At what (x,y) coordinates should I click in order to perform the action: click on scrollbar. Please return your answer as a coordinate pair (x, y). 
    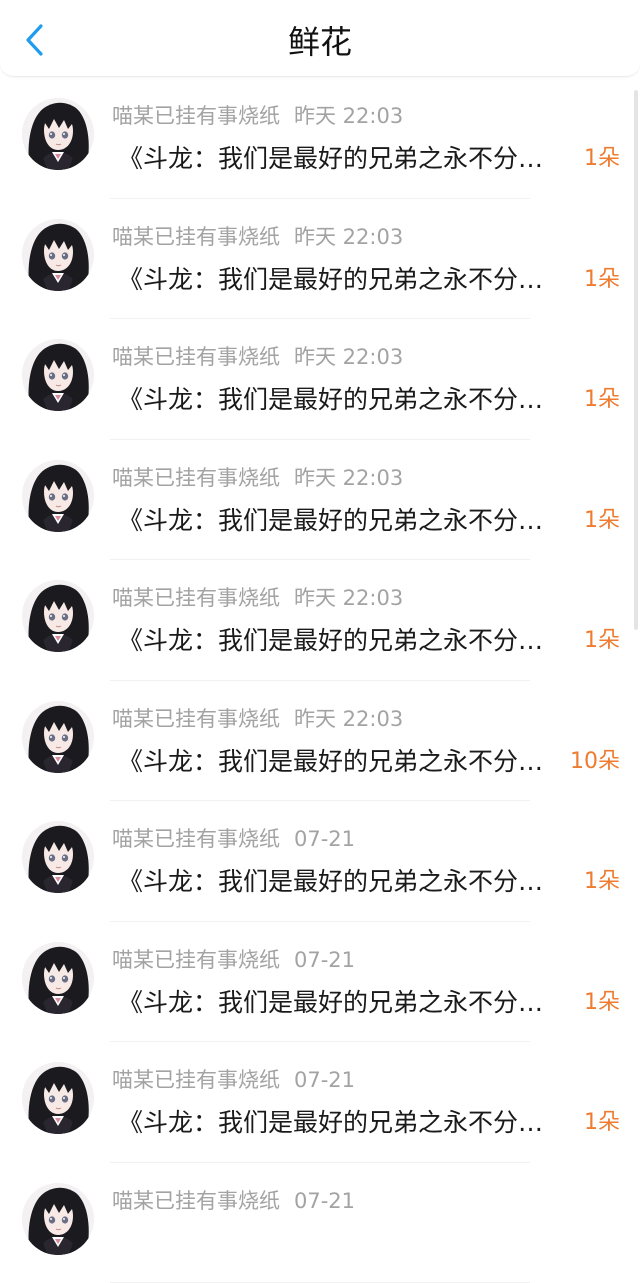
    Looking at the image, I should click on (636, 360).